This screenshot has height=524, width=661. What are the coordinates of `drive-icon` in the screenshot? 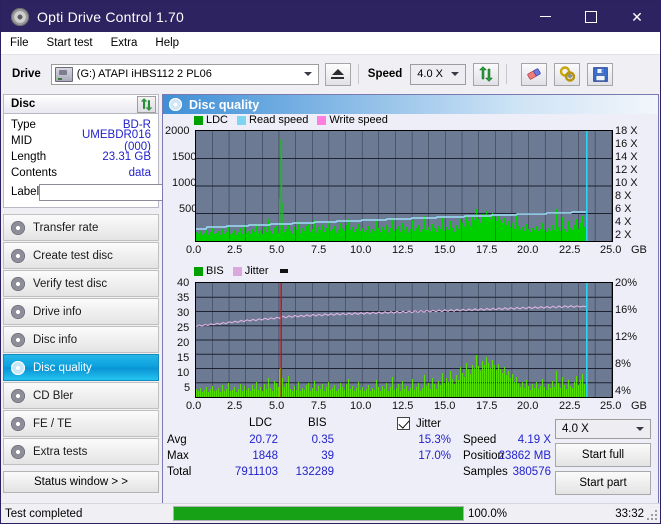 It's located at (63, 74).